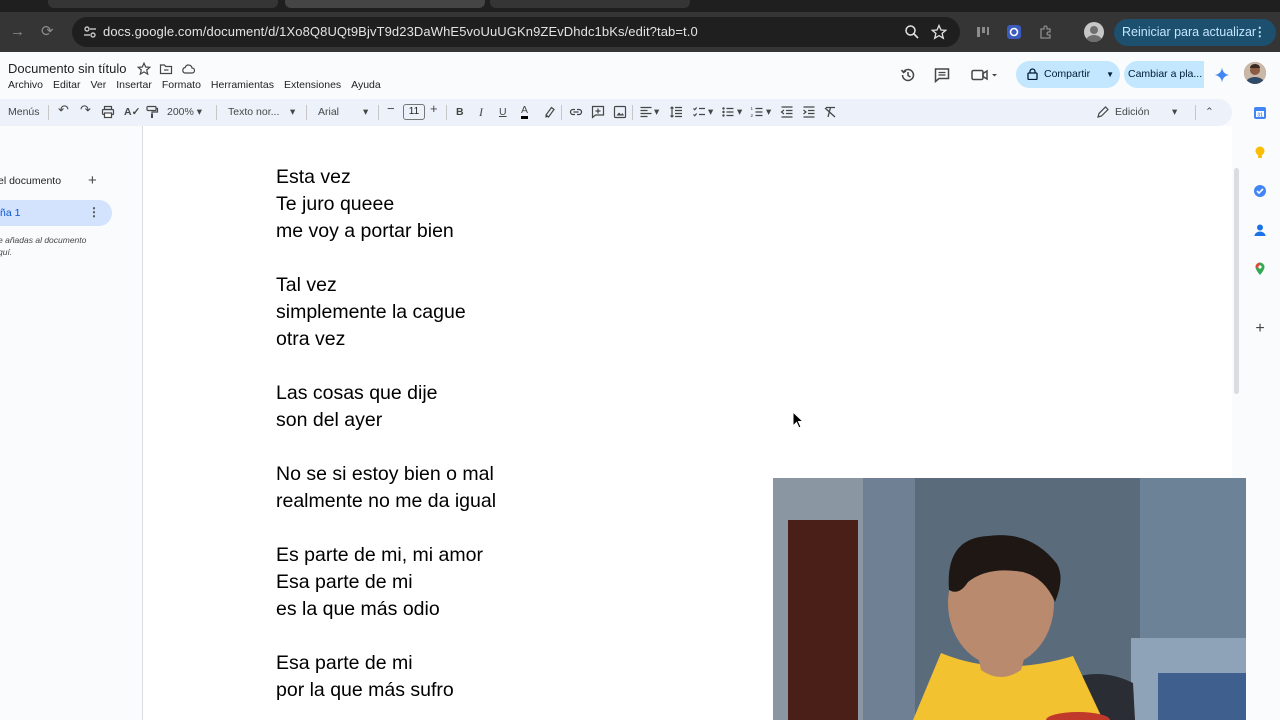  What do you see at coordinates (1260, 113) in the screenshot?
I see `calendar-icon: 31` at bounding box center [1260, 113].